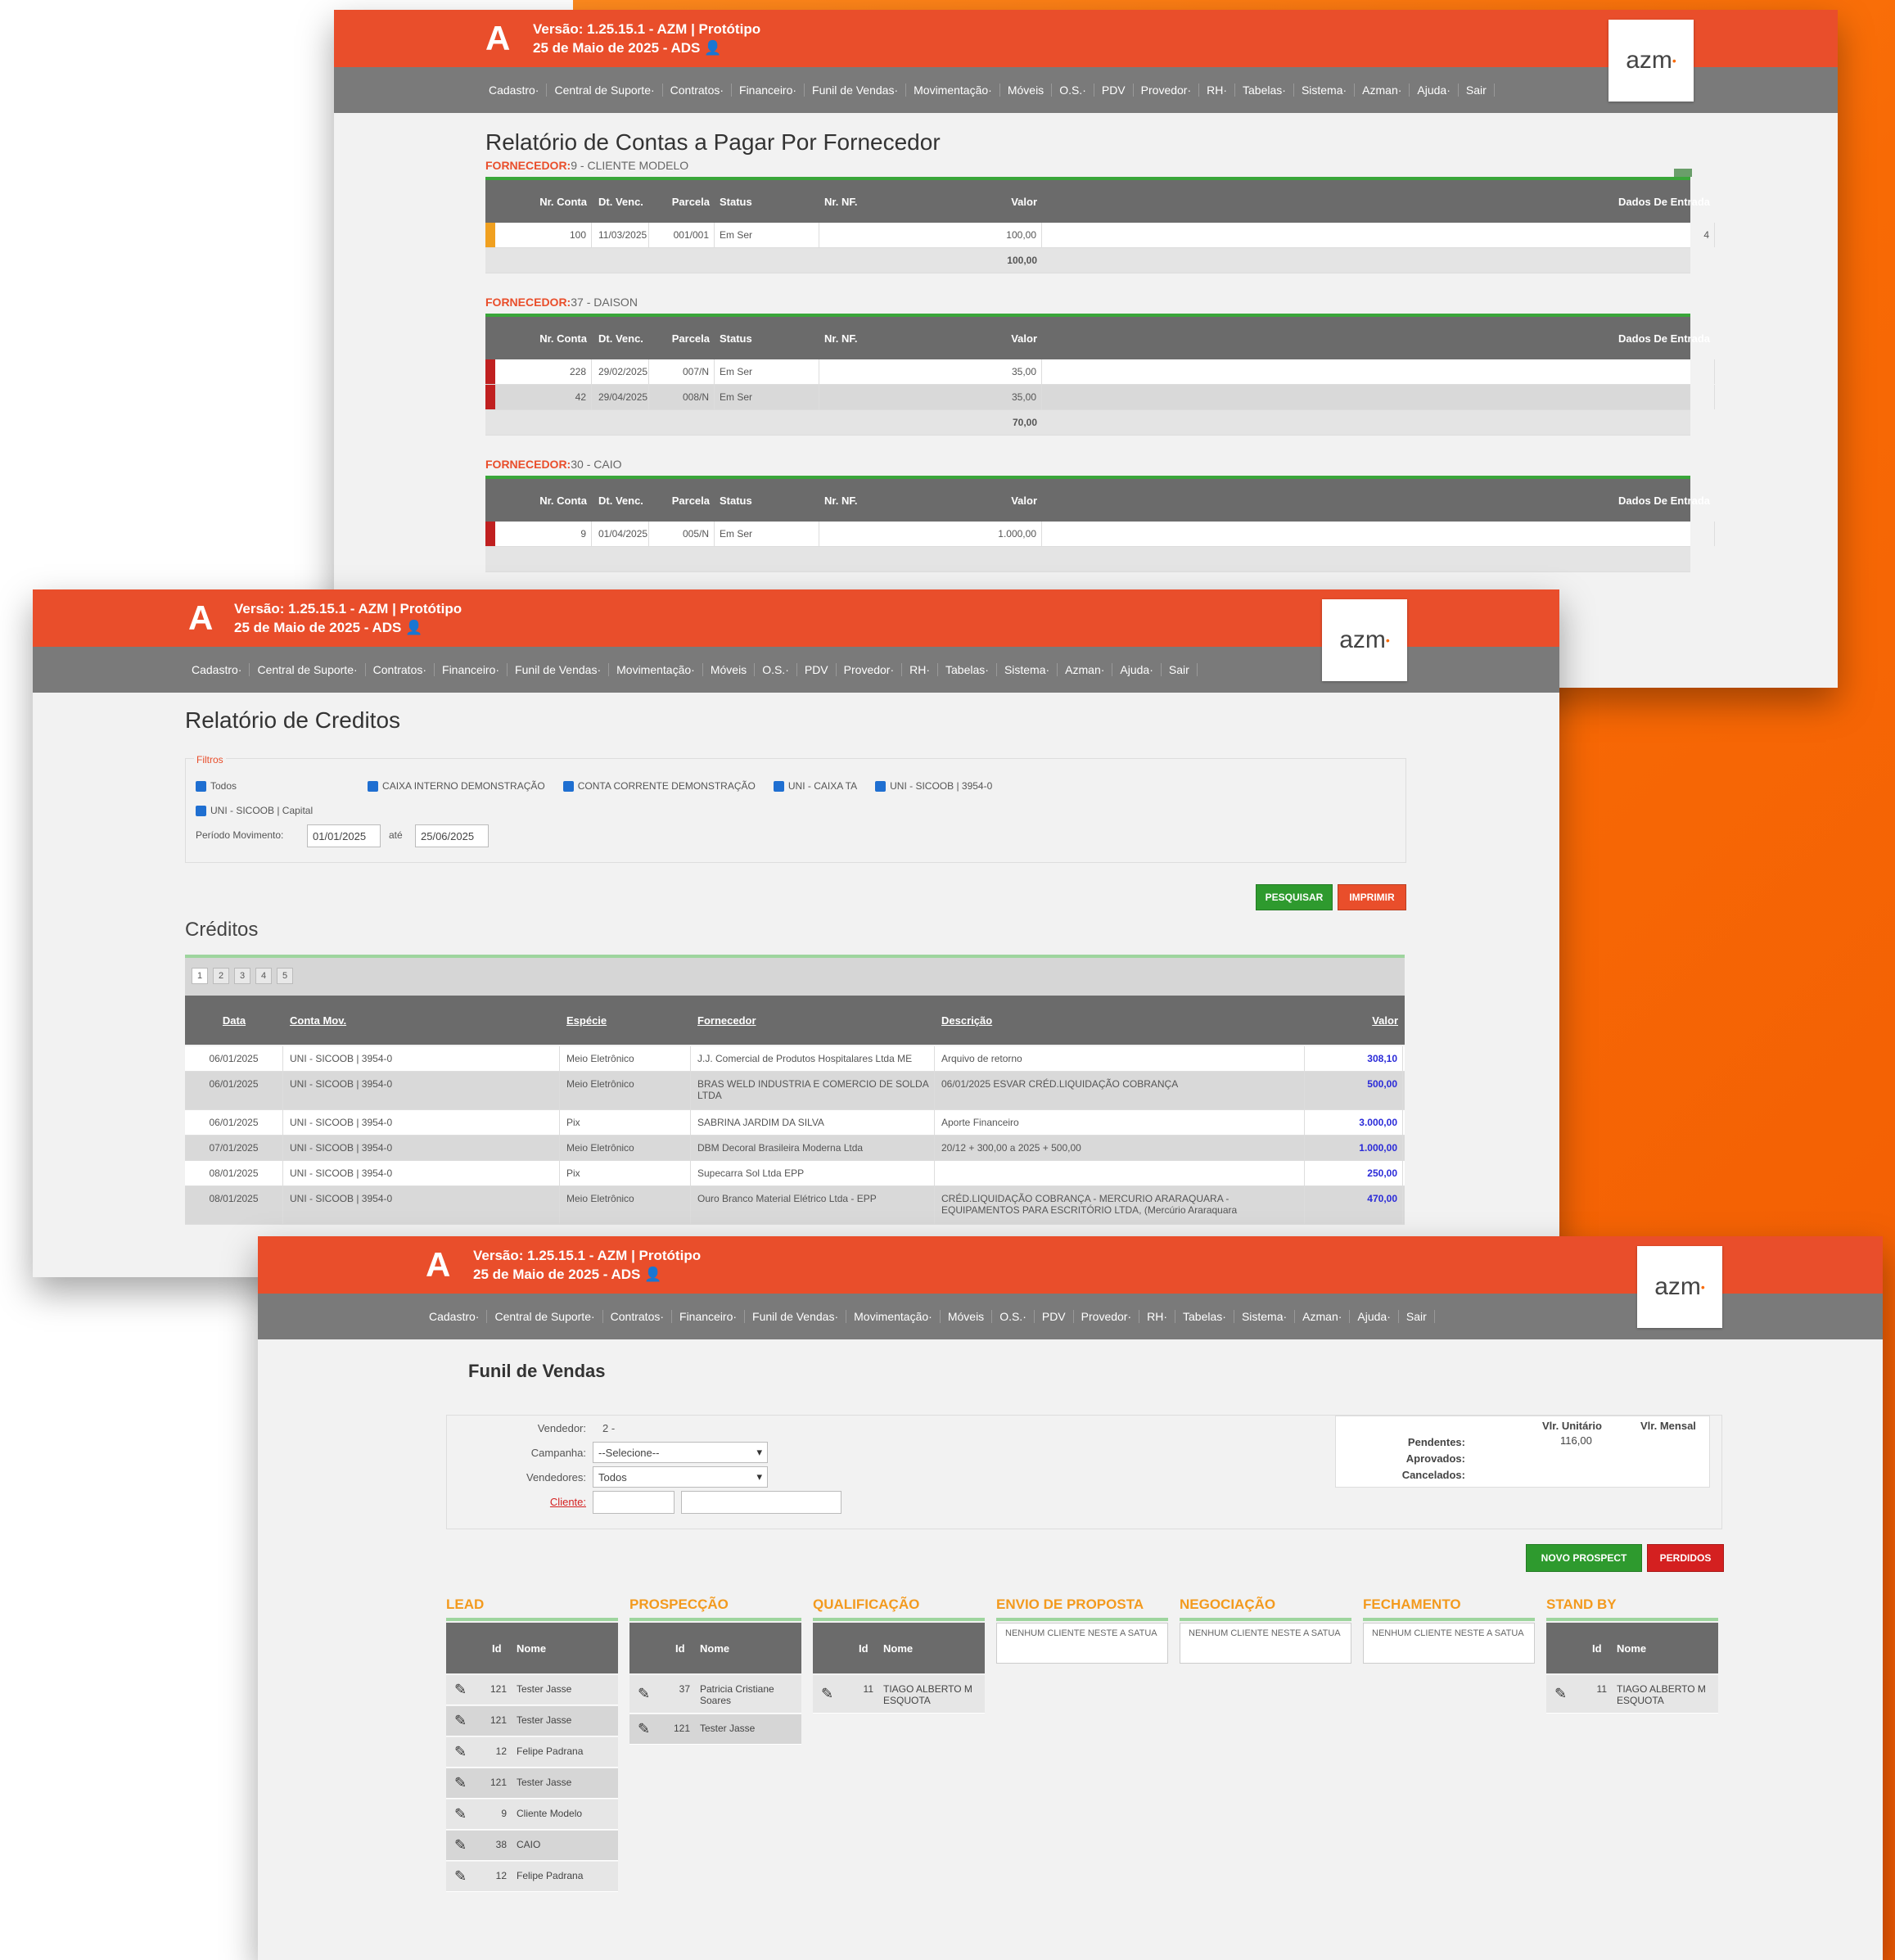 Image resolution: width=1895 pixels, height=1960 pixels. Describe the element at coordinates (242, 976) in the screenshot. I see `page-link: 3` at that location.